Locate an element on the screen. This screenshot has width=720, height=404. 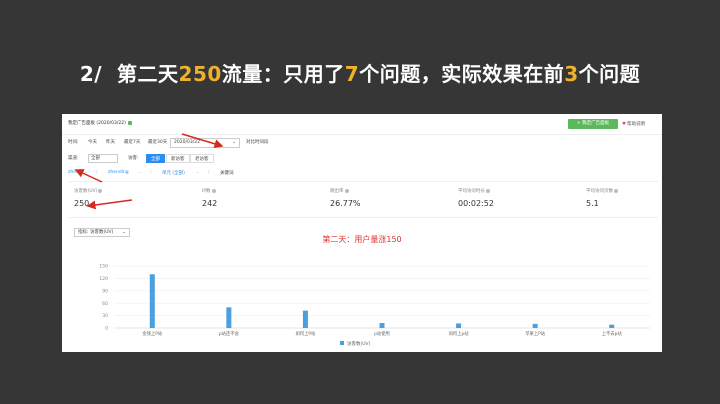
arrow-to-uv-value is located at coordinates (109, 204).